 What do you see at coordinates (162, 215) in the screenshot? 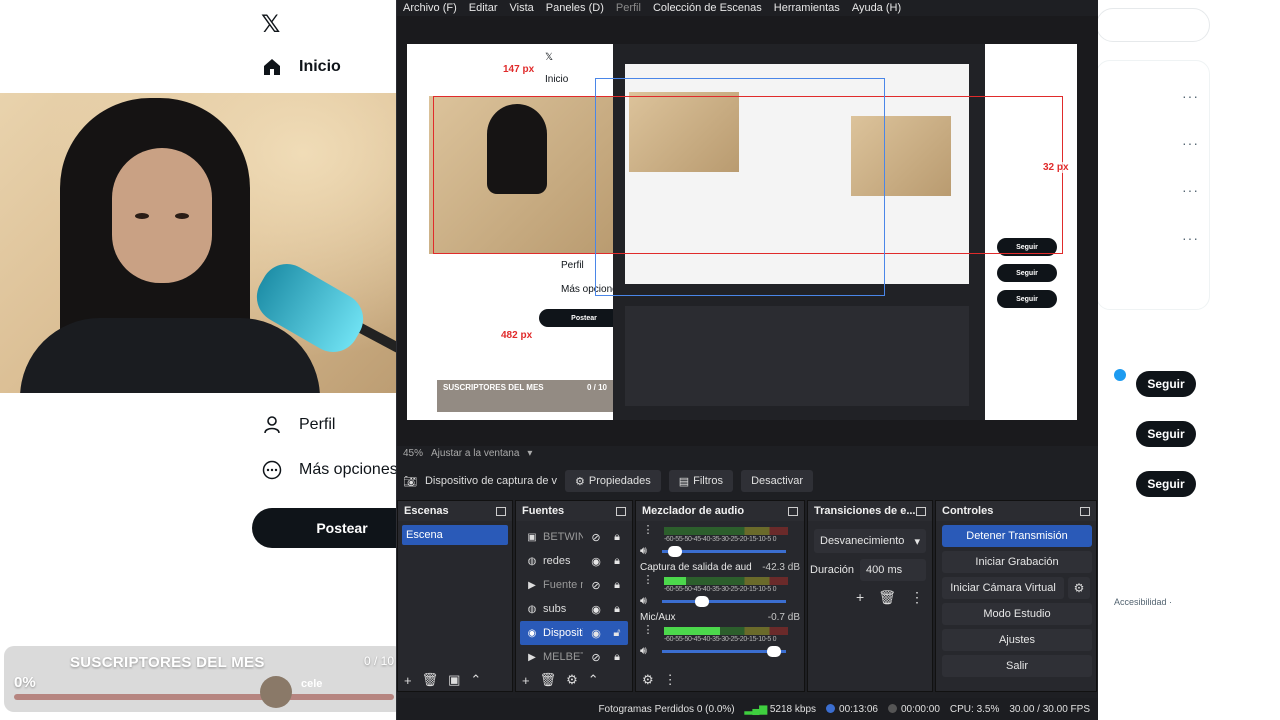
I see `webcam-person-face` at bounding box center [162, 215].